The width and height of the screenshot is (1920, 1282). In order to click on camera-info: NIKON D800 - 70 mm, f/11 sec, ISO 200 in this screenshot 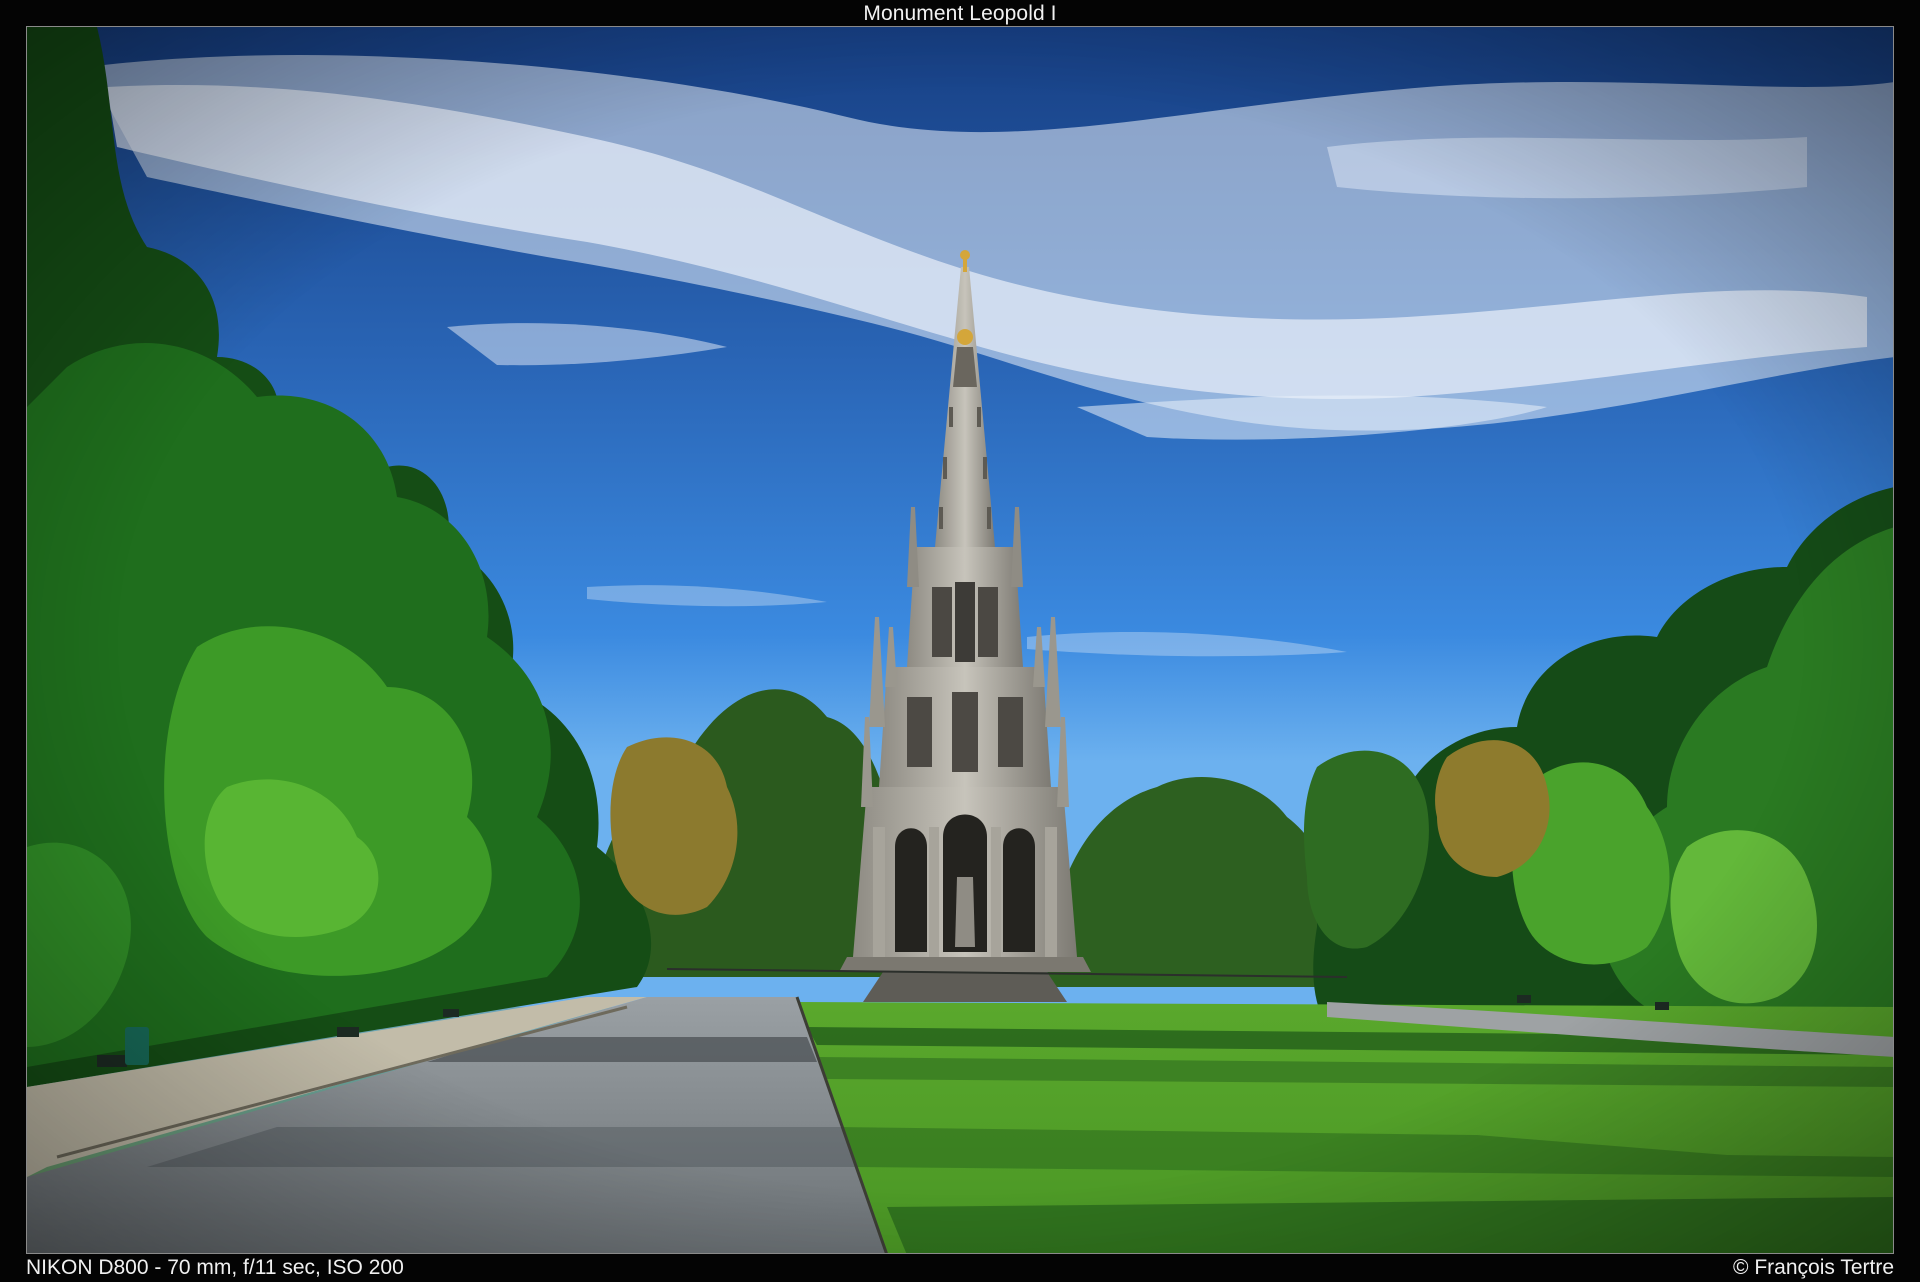, I will do `click(215, 1267)`.